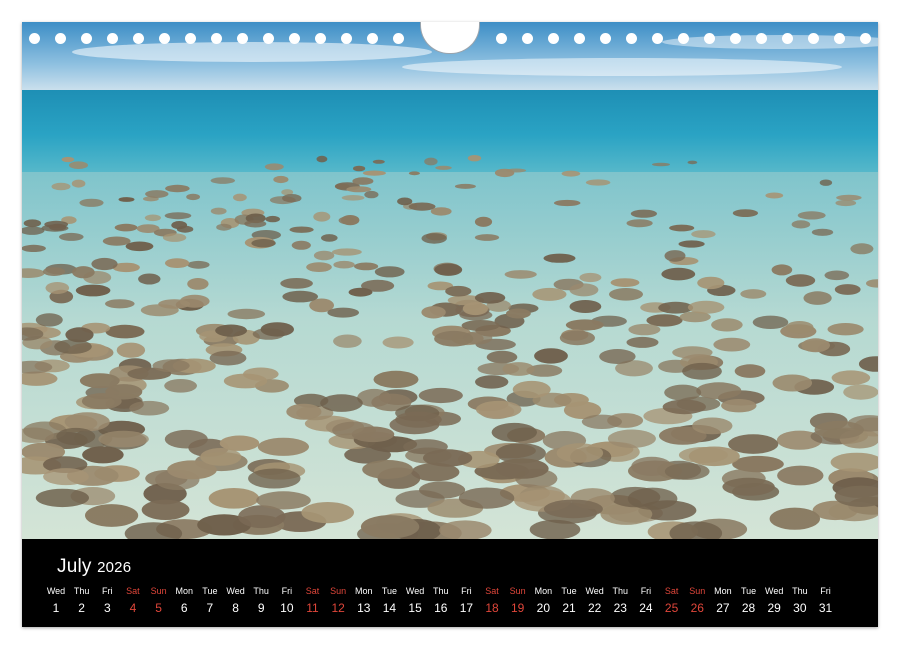 This screenshot has height=648, width=899. Describe the element at coordinates (595, 608) in the screenshot. I see `day-number: 22` at that location.